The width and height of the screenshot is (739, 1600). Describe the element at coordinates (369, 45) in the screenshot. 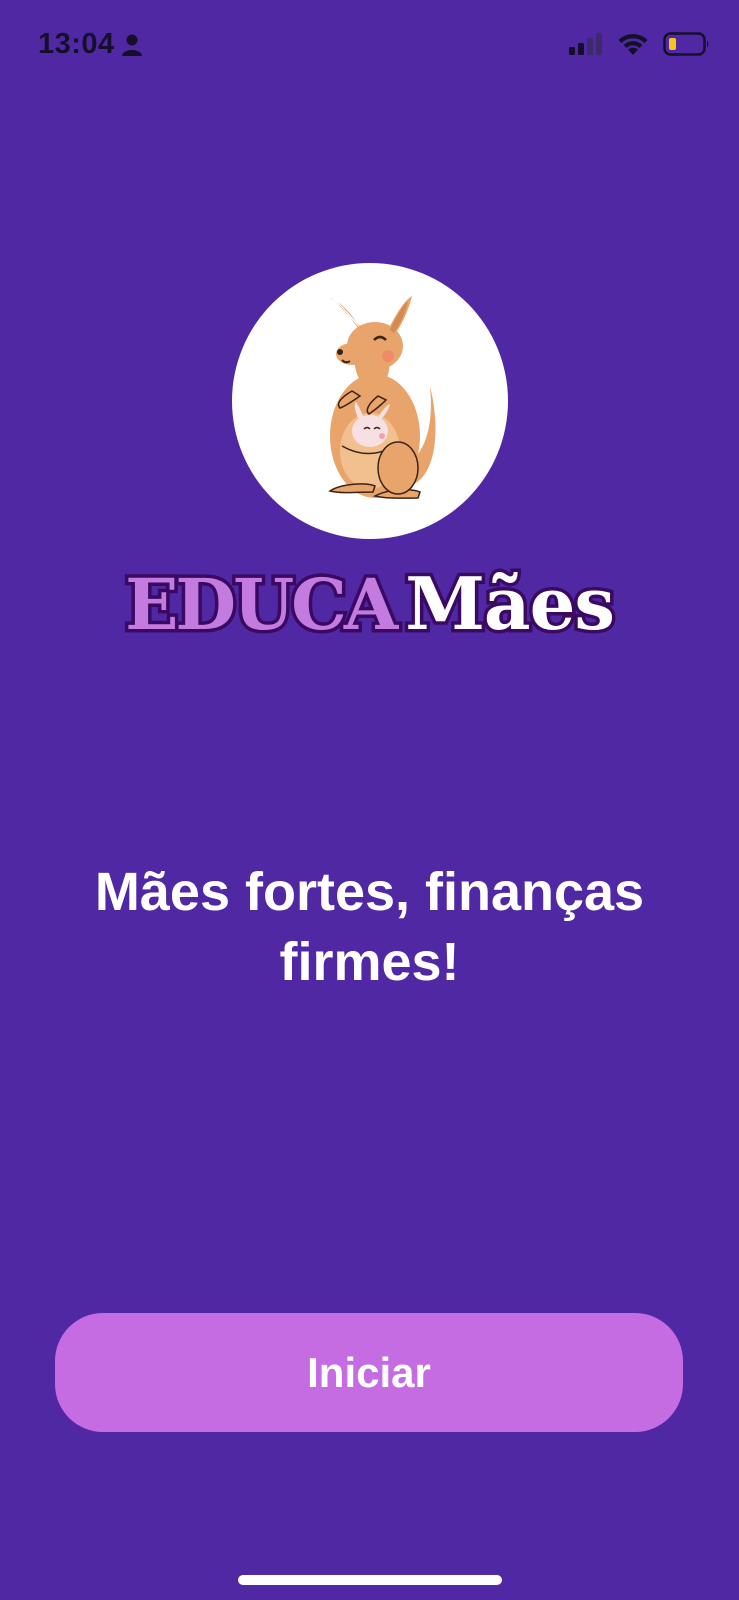

I see `status-bar: 13:04` at that location.